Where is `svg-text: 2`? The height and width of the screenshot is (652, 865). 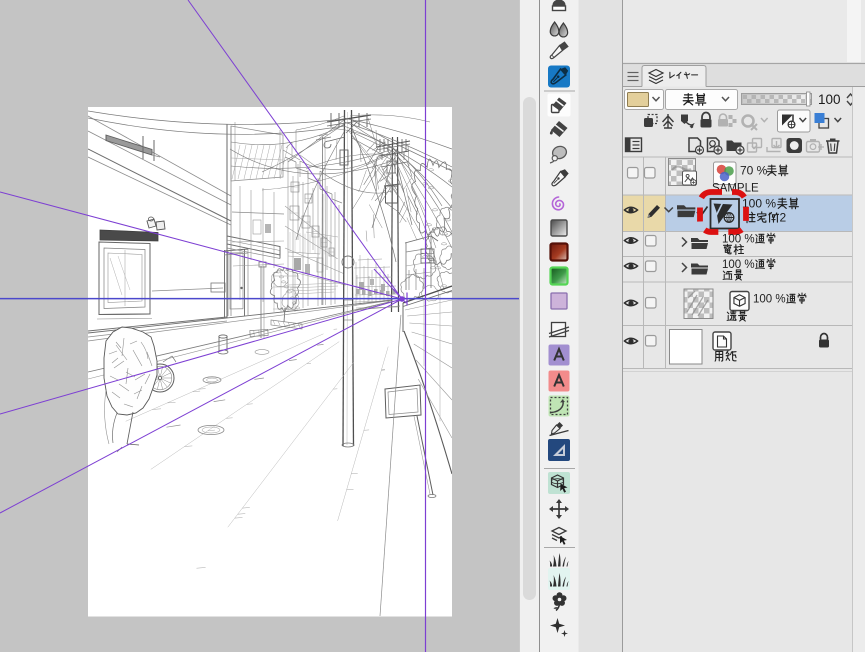
svg-text: 2 is located at coordinates (783, 218).